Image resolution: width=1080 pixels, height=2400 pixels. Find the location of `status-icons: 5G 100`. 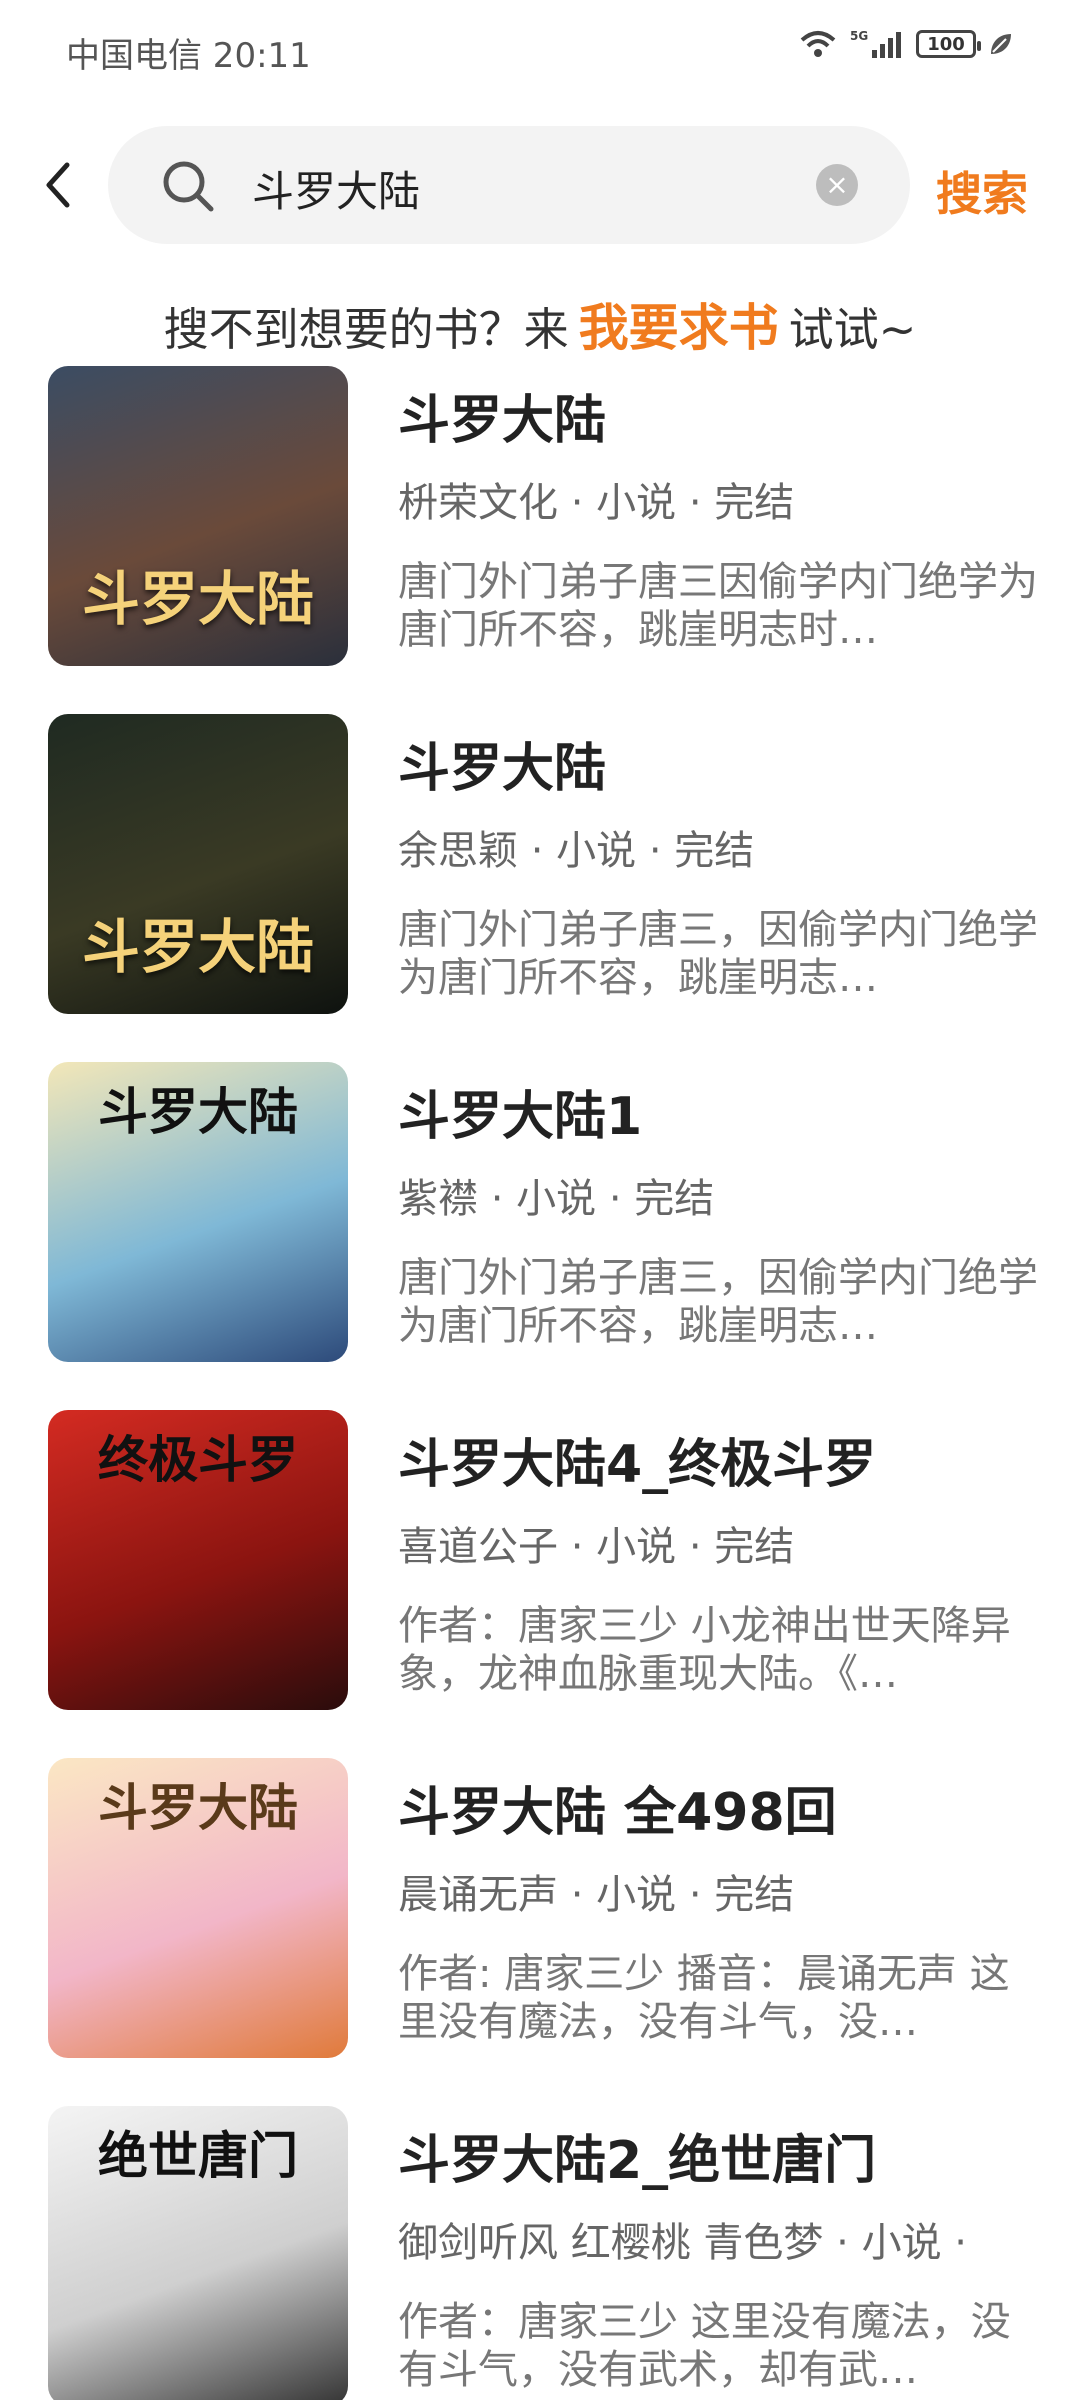

status-icons: 5G 100 is located at coordinates (906, 44).